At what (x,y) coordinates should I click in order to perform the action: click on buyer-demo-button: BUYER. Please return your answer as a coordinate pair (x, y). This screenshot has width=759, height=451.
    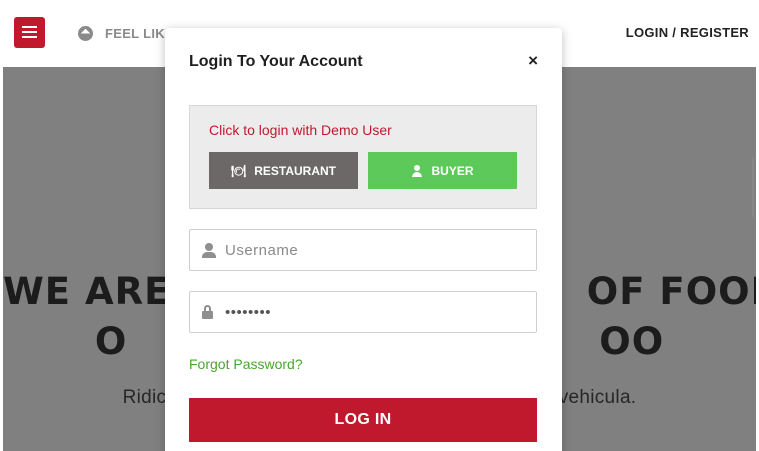
    Looking at the image, I should click on (442, 170).